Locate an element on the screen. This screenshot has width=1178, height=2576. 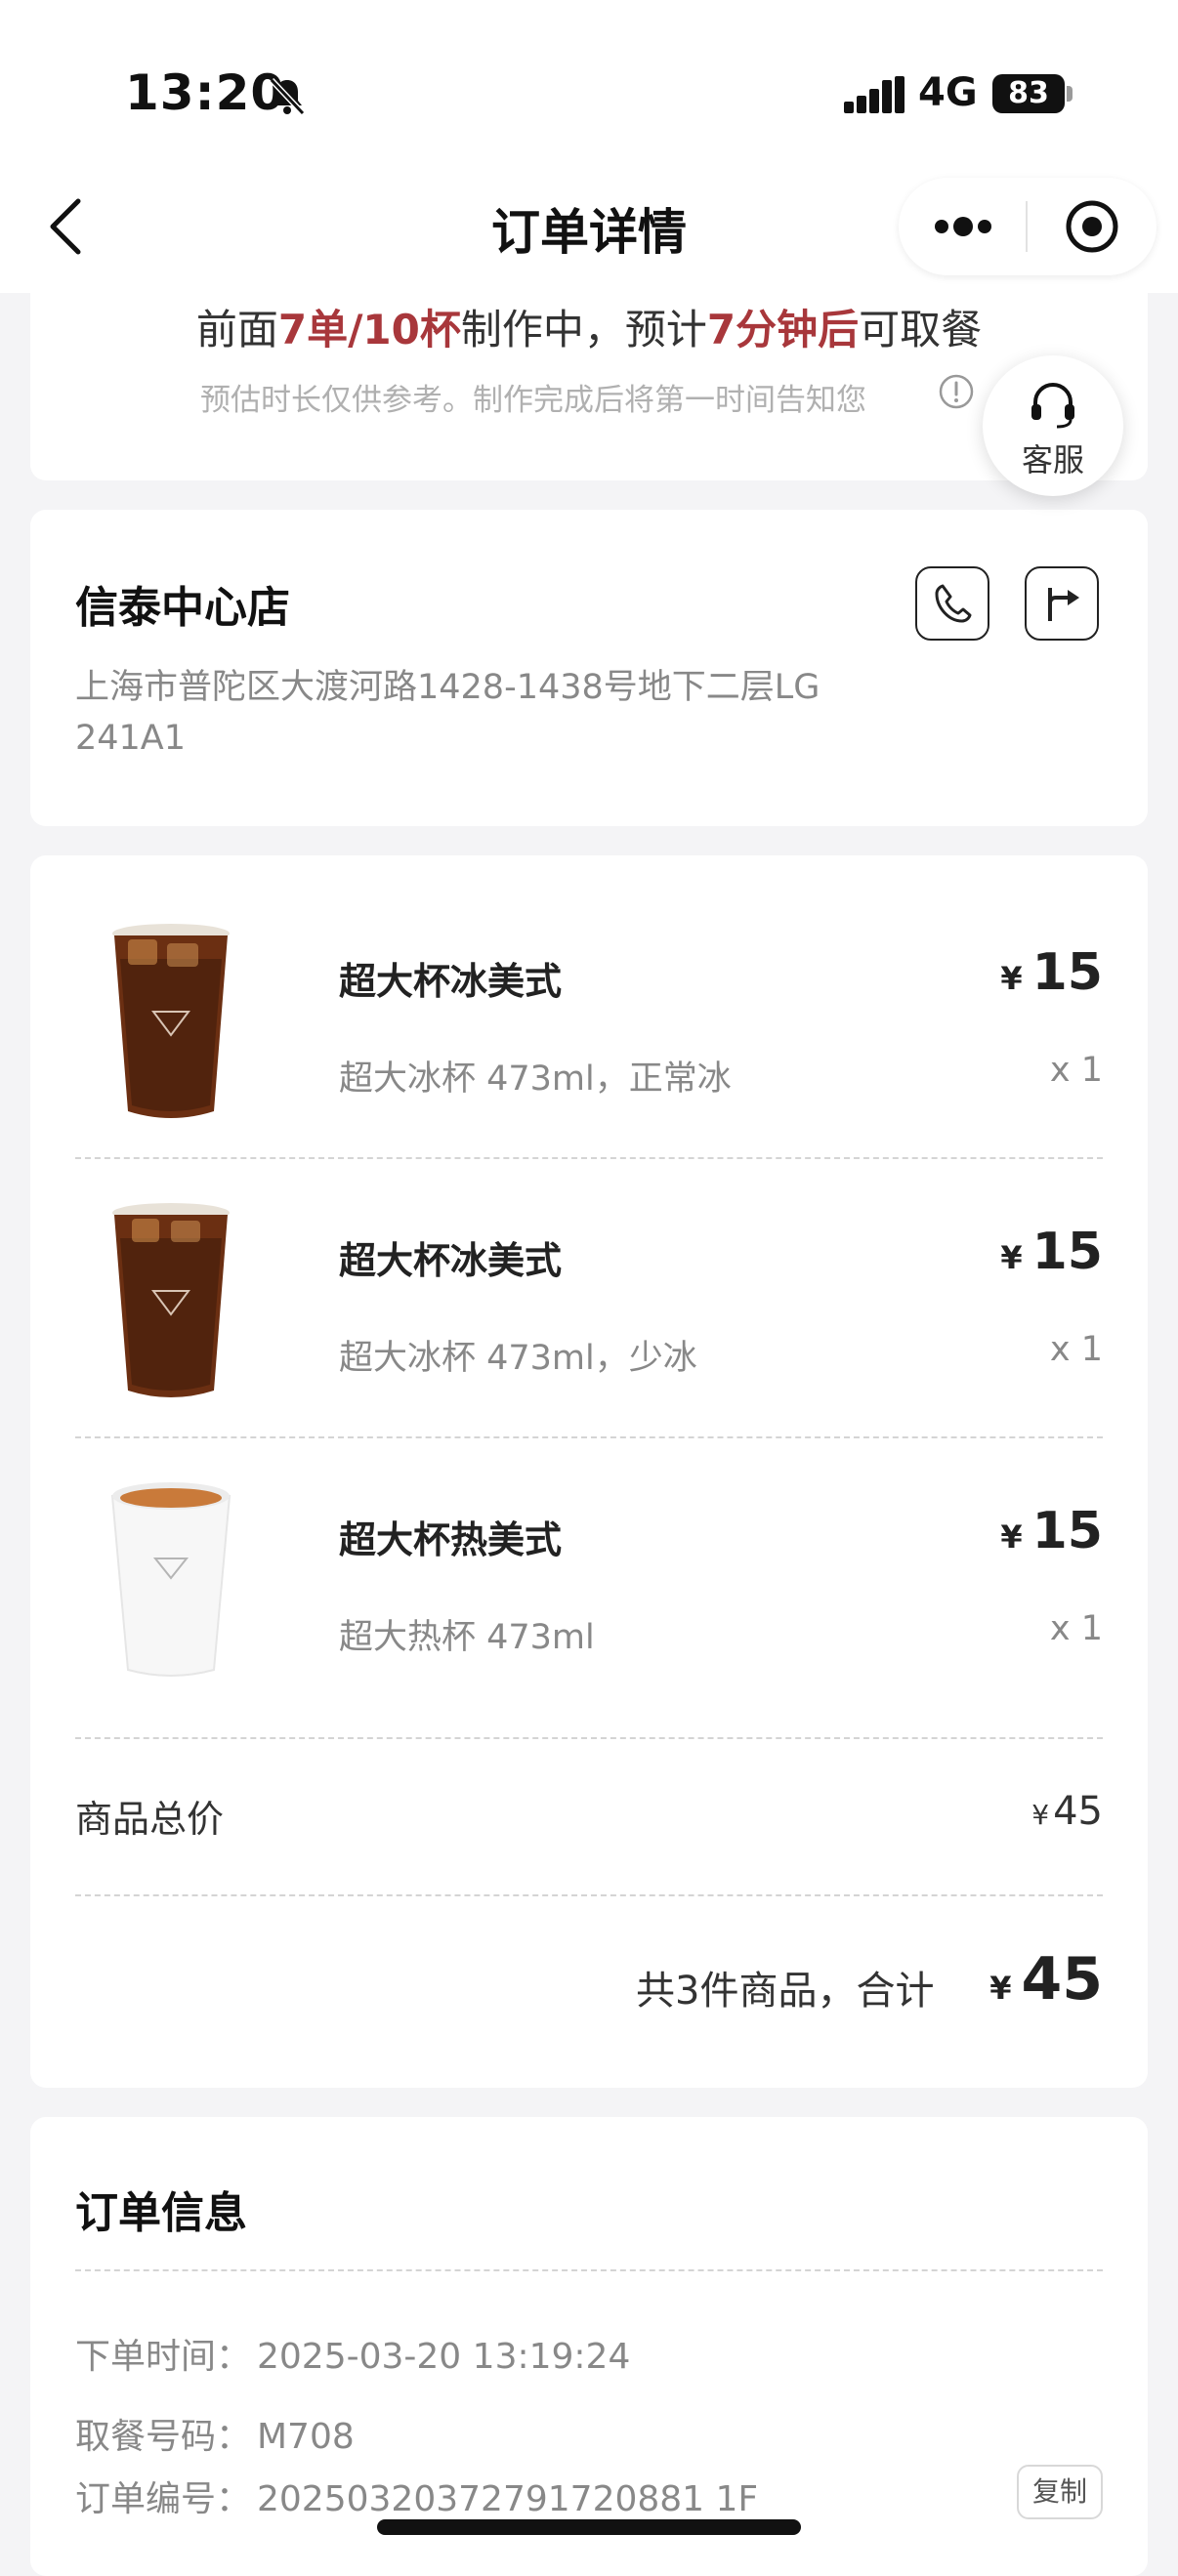
store-card: 信泰中心店 上海市普陀区大渡河路1428-1438号地下二层LG 241A1 is located at coordinates (589, 668).